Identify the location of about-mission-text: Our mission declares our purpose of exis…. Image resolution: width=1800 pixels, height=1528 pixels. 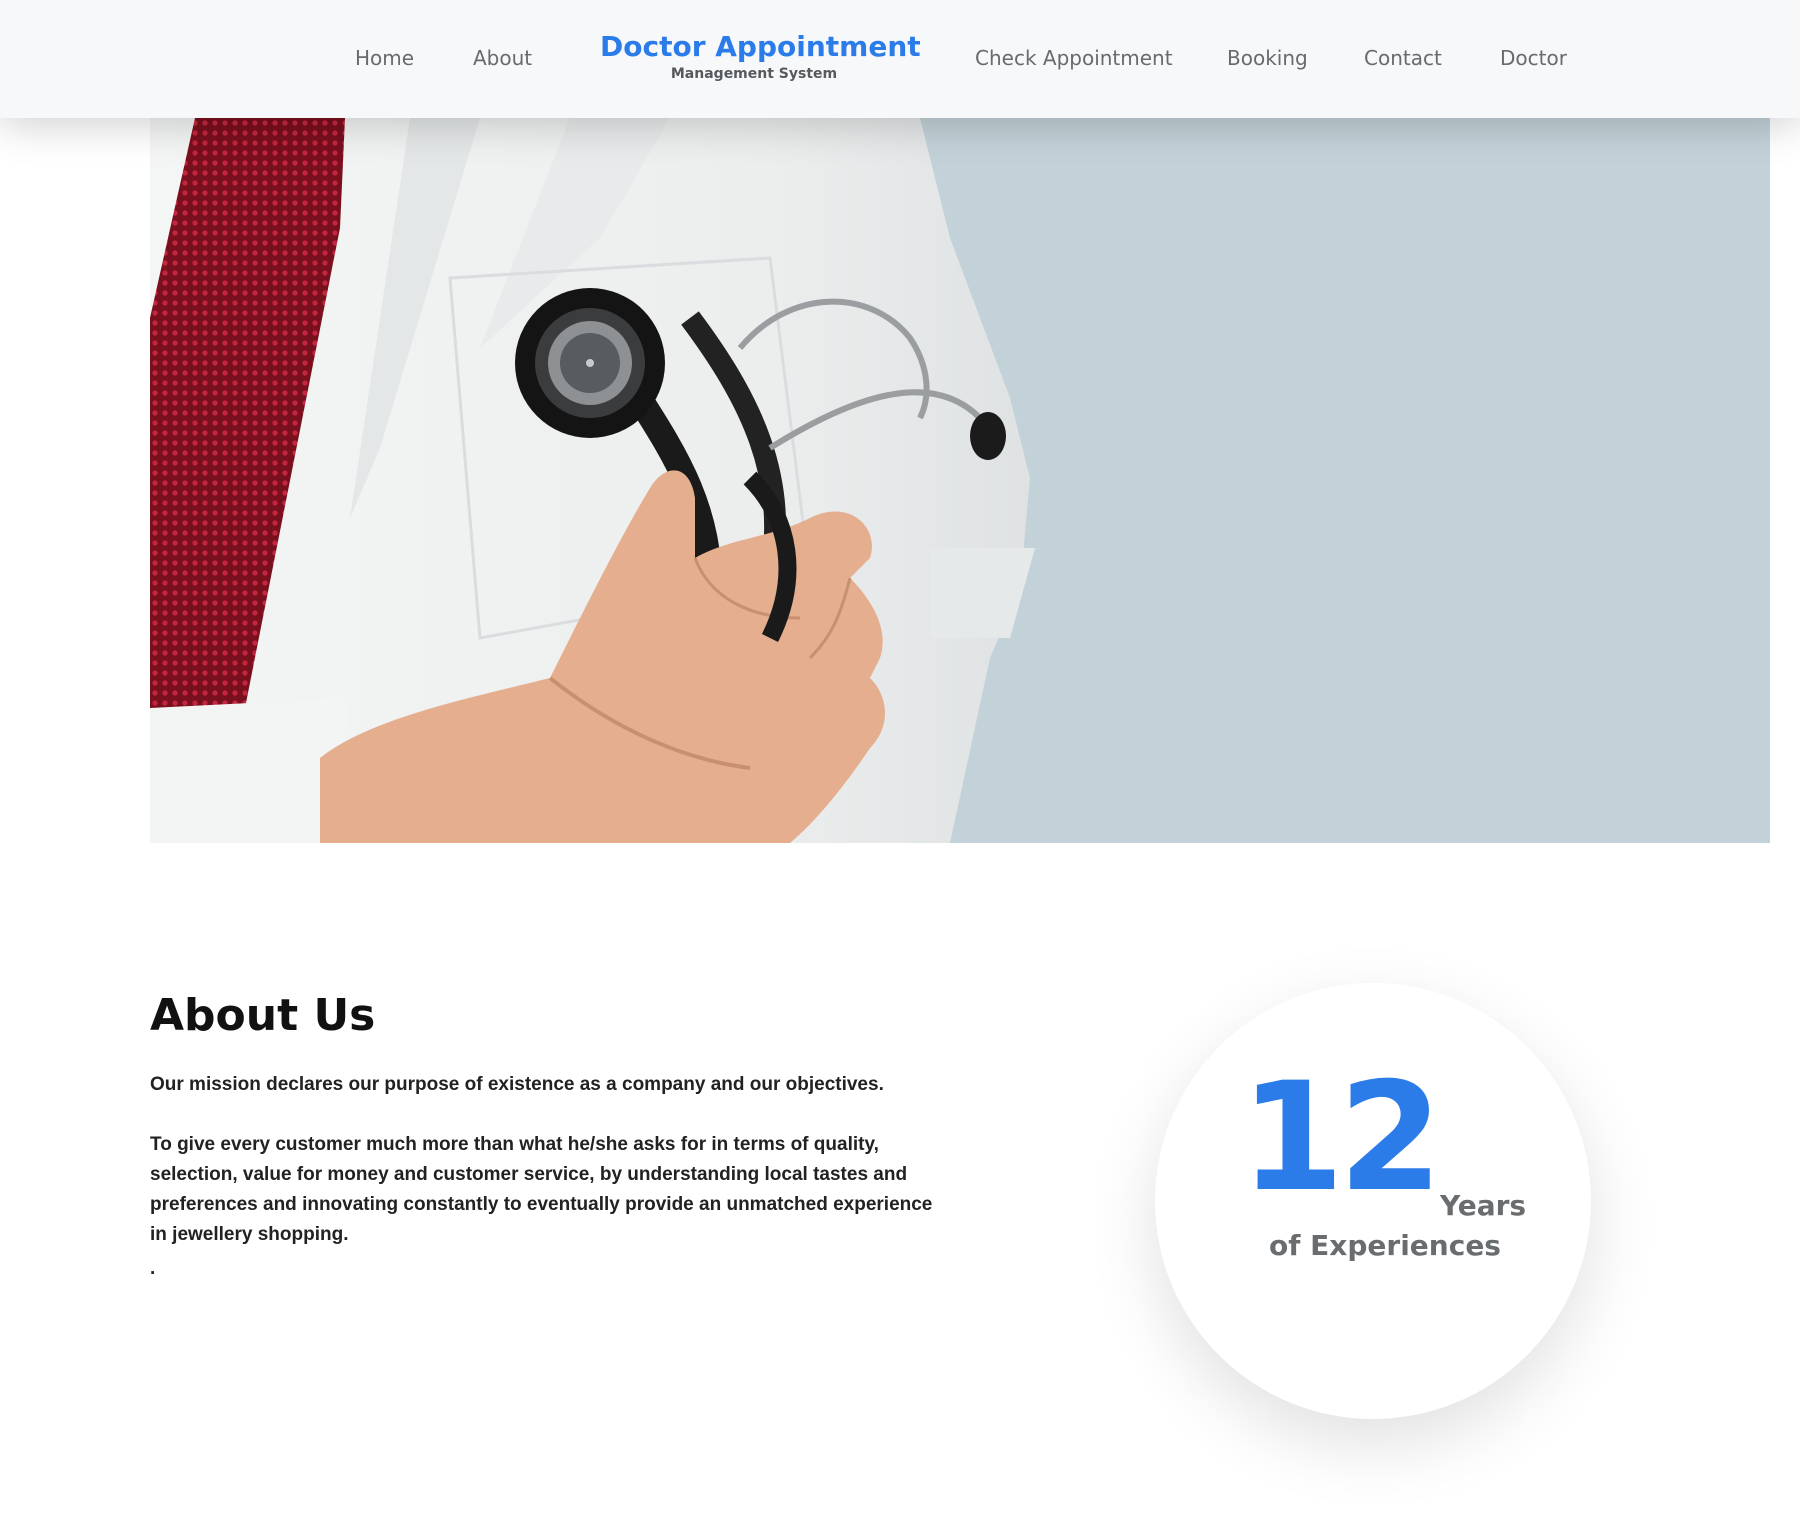
(517, 1084).